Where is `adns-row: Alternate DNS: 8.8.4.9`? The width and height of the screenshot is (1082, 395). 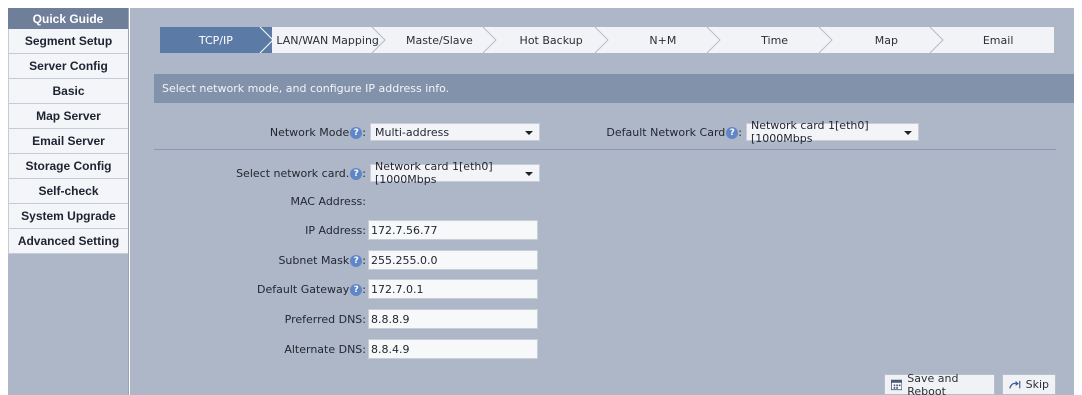
adns-row: Alternate DNS: 8.8.4.9 is located at coordinates (334, 349).